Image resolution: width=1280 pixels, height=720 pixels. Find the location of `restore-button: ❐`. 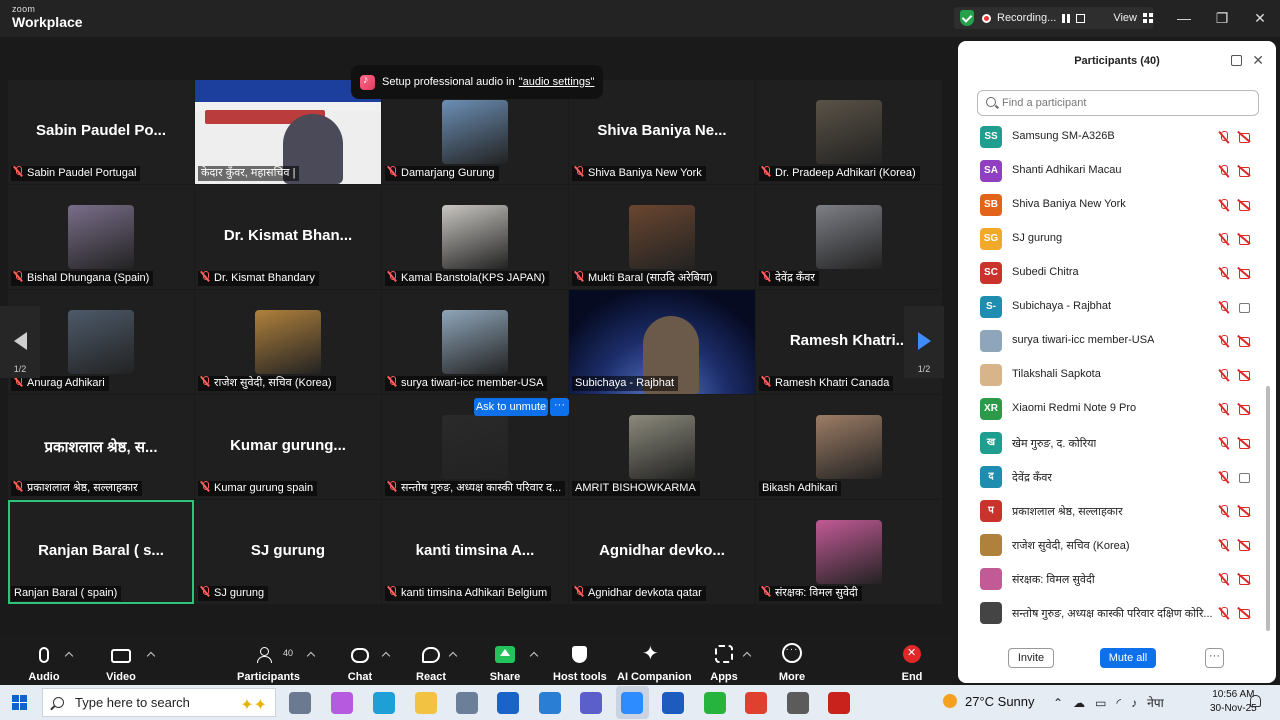

restore-button: ❐ is located at coordinates (1222, 18).